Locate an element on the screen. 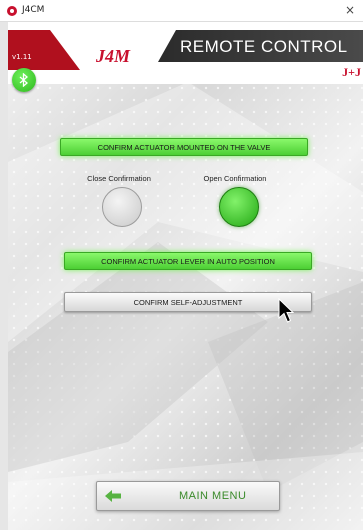 The width and height of the screenshot is (363, 530). confirm-lever-label: CONFIRM ACTUATOR LEVER IN AUTO POSITION is located at coordinates (188, 261).